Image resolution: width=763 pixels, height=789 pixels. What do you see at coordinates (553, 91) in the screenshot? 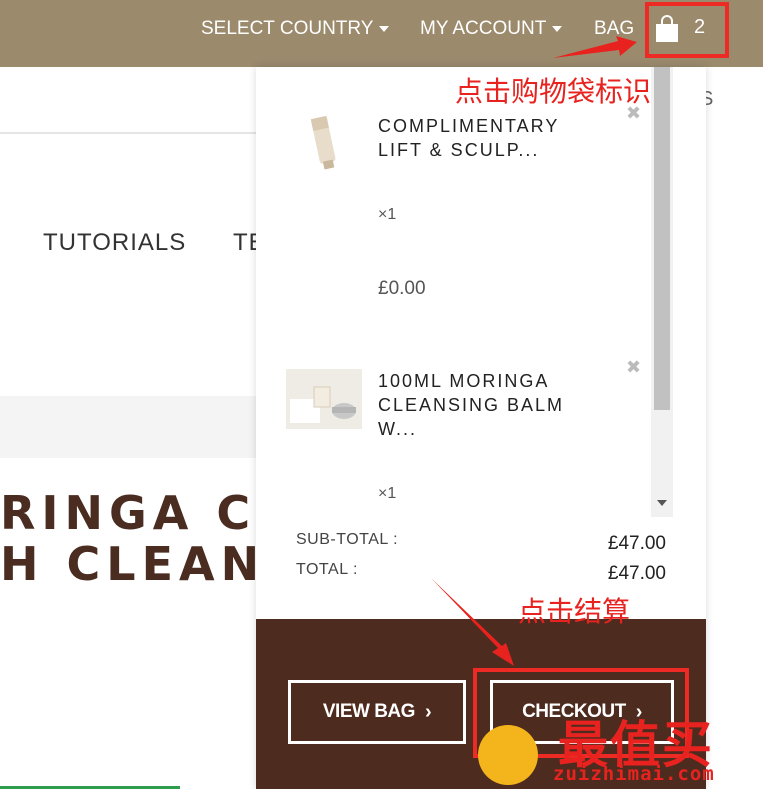
I see `annotation-click-bag: 点击购物袋标识` at bounding box center [553, 91].